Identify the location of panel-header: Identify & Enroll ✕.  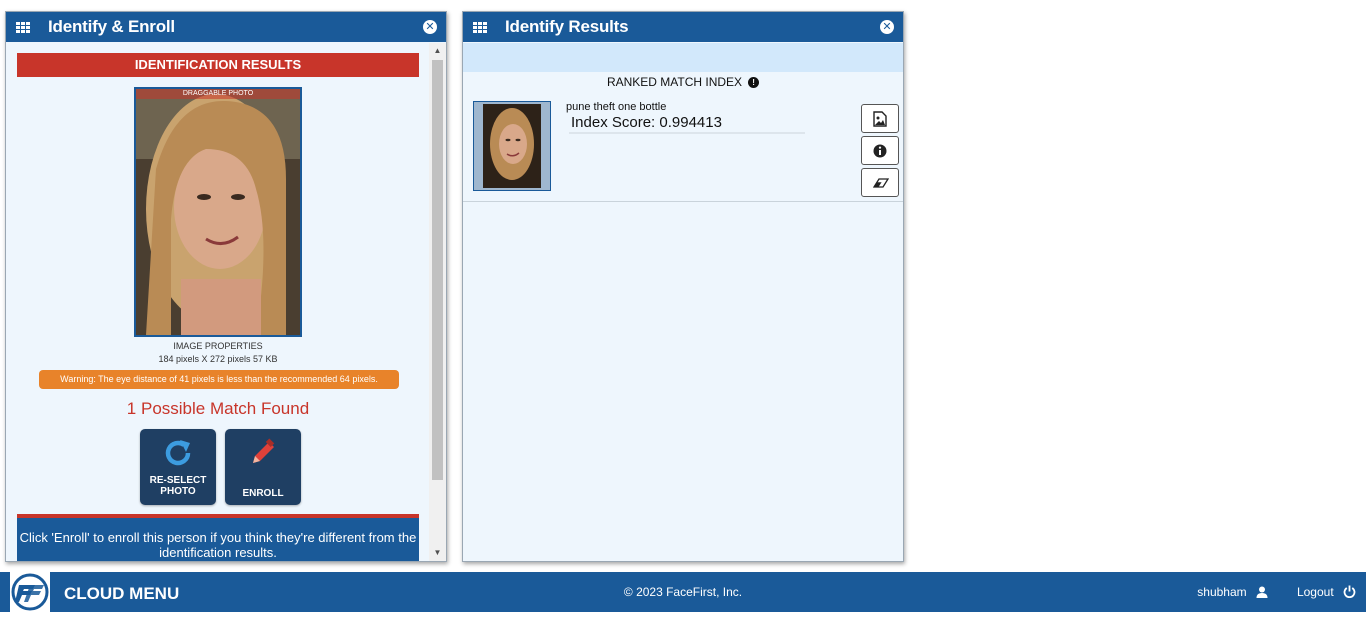
(226, 27).